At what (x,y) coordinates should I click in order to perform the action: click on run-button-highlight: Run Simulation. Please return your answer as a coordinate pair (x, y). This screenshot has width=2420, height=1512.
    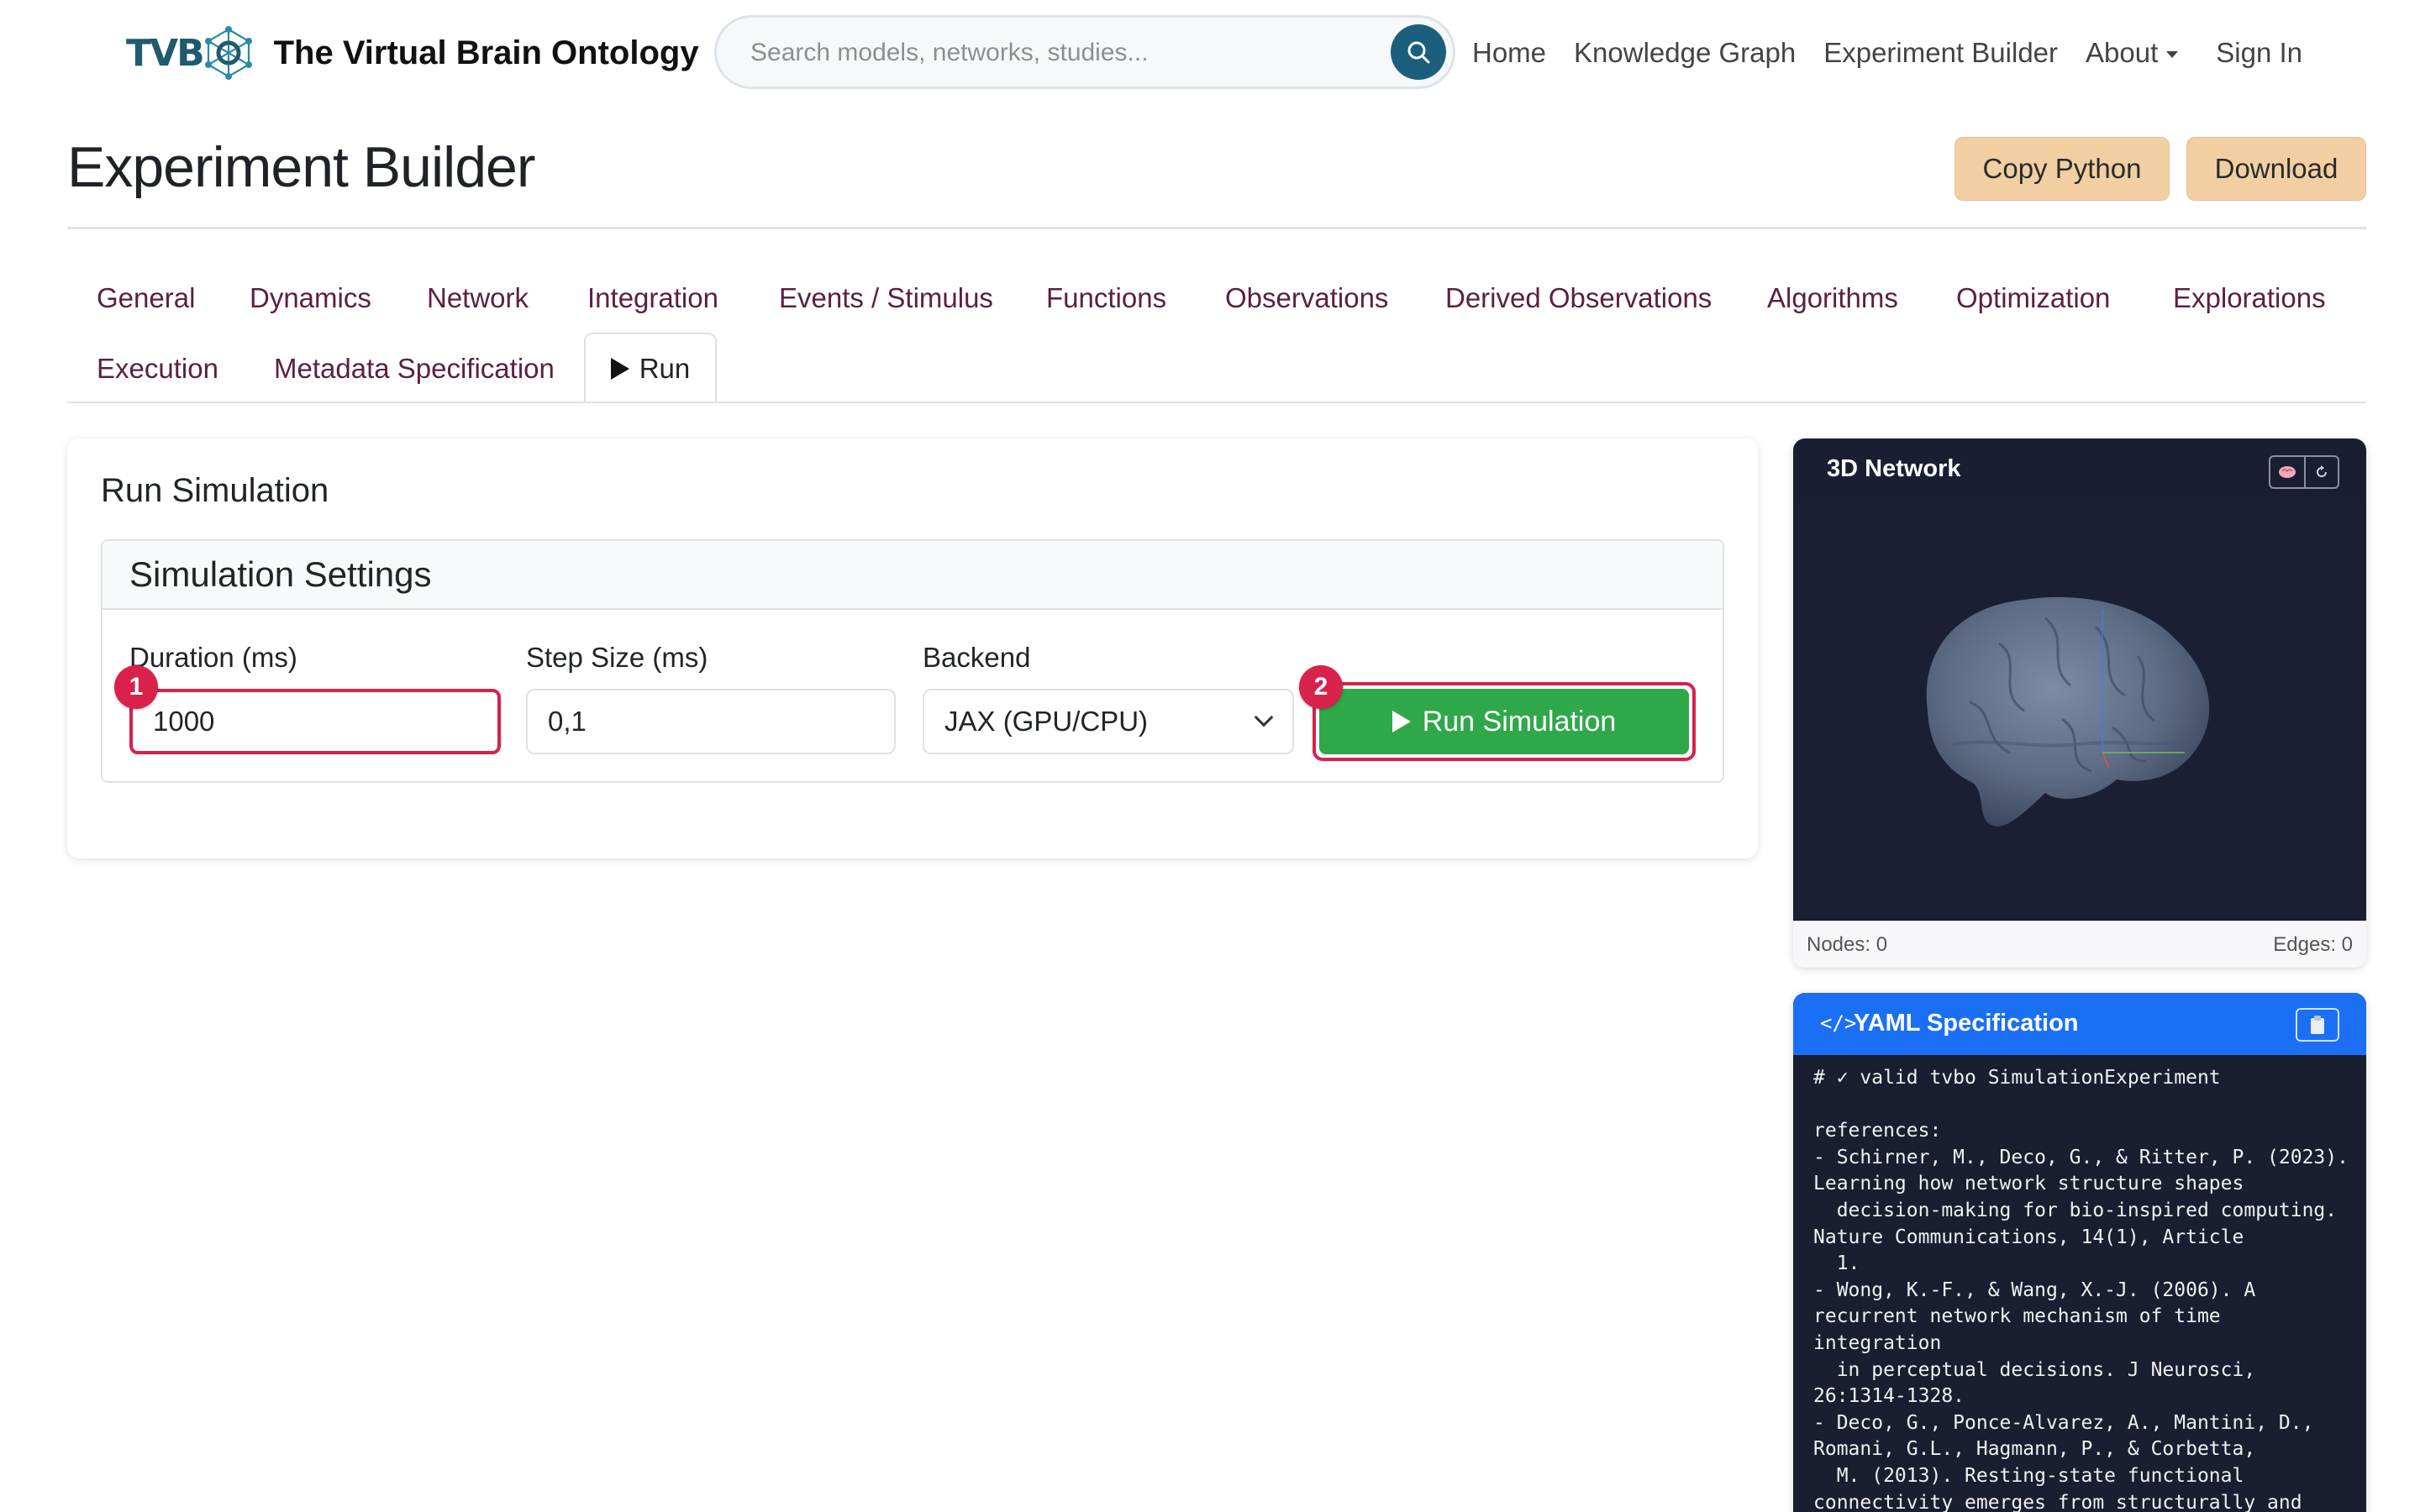
    Looking at the image, I should click on (1504, 721).